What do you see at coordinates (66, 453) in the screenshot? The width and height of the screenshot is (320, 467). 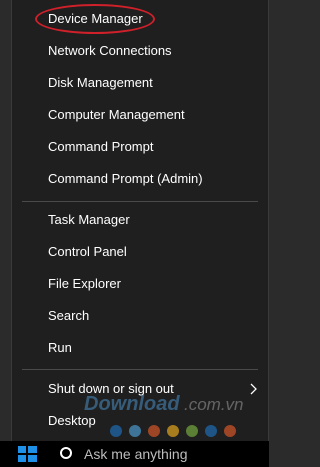 I see `cortana-search-icon` at bounding box center [66, 453].